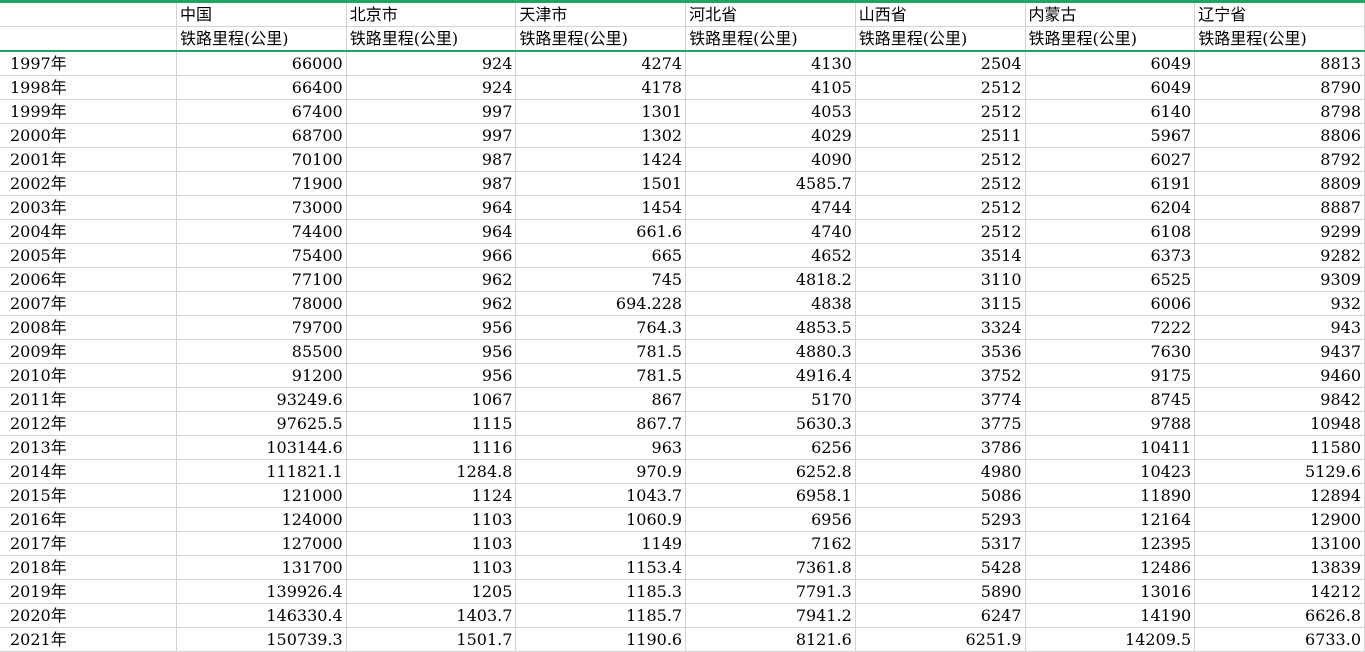  What do you see at coordinates (431, 207) in the screenshot?
I see `value-cell: 964` at bounding box center [431, 207].